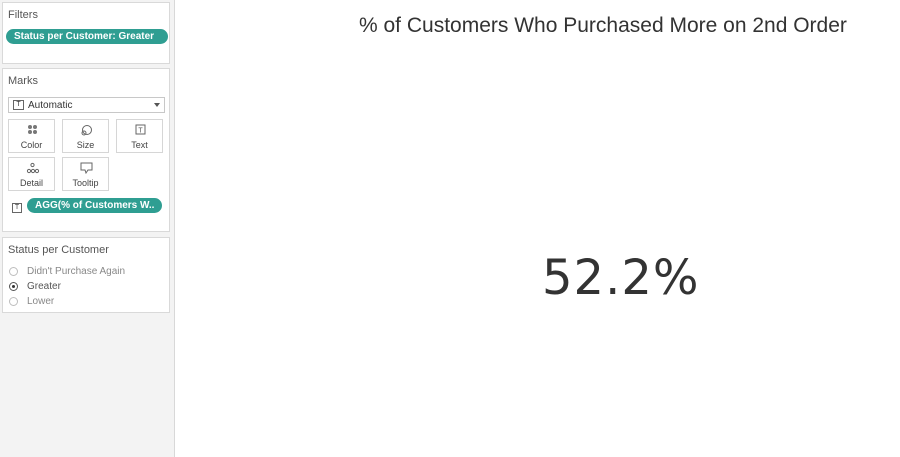  What do you see at coordinates (76, 271) in the screenshot?
I see `radio-option-label: Didn't Purchase Again` at bounding box center [76, 271].